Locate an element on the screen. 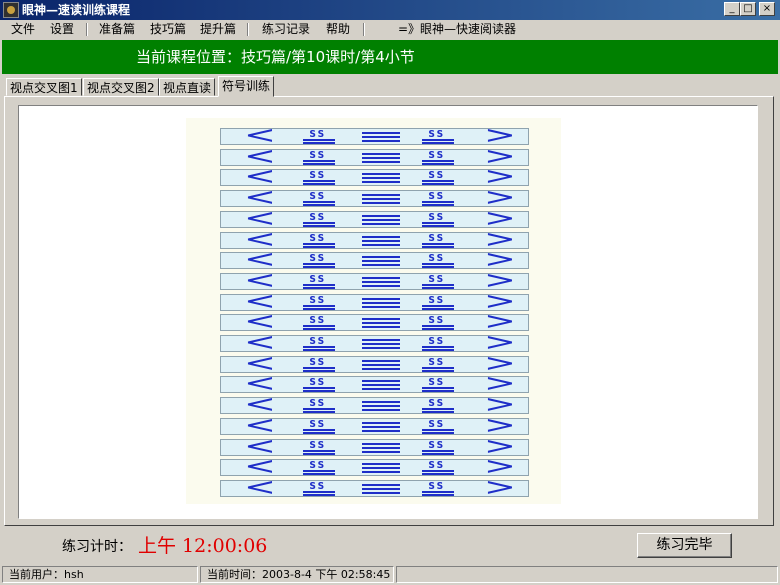  symbol-row: < ss ss > is located at coordinates (374, 487).